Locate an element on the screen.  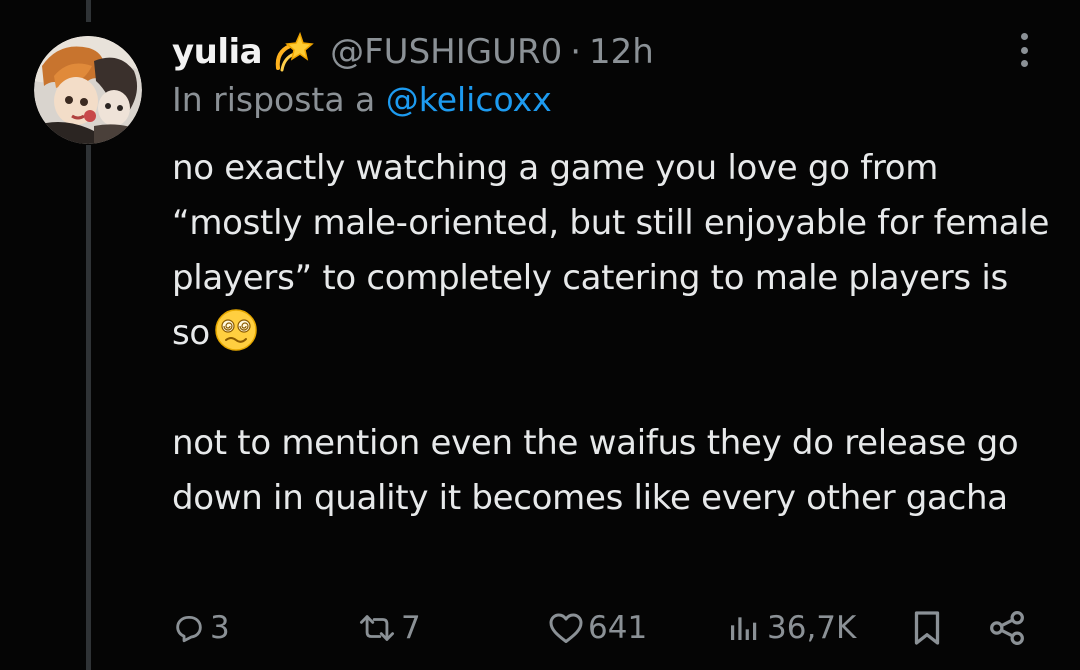
tweet-header: yulia @FUSHIGUR0 · 12h is located at coordinates (413, 52).